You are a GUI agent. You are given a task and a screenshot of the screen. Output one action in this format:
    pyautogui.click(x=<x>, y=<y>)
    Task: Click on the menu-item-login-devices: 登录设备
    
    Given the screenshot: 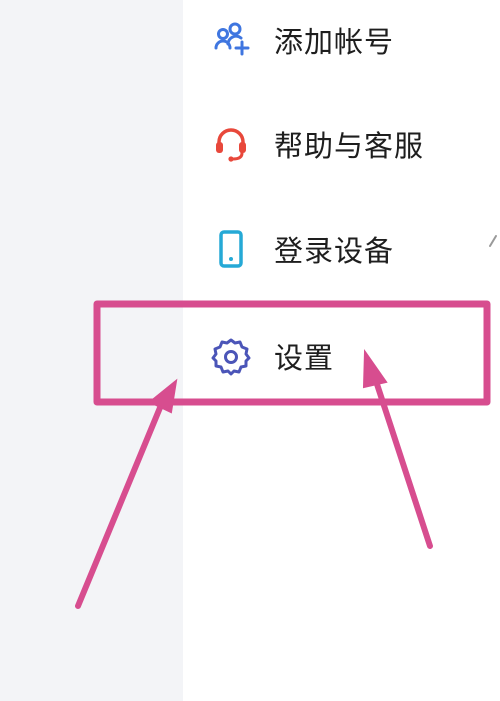 What is the action you would take?
    pyautogui.click(x=333, y=249)
    